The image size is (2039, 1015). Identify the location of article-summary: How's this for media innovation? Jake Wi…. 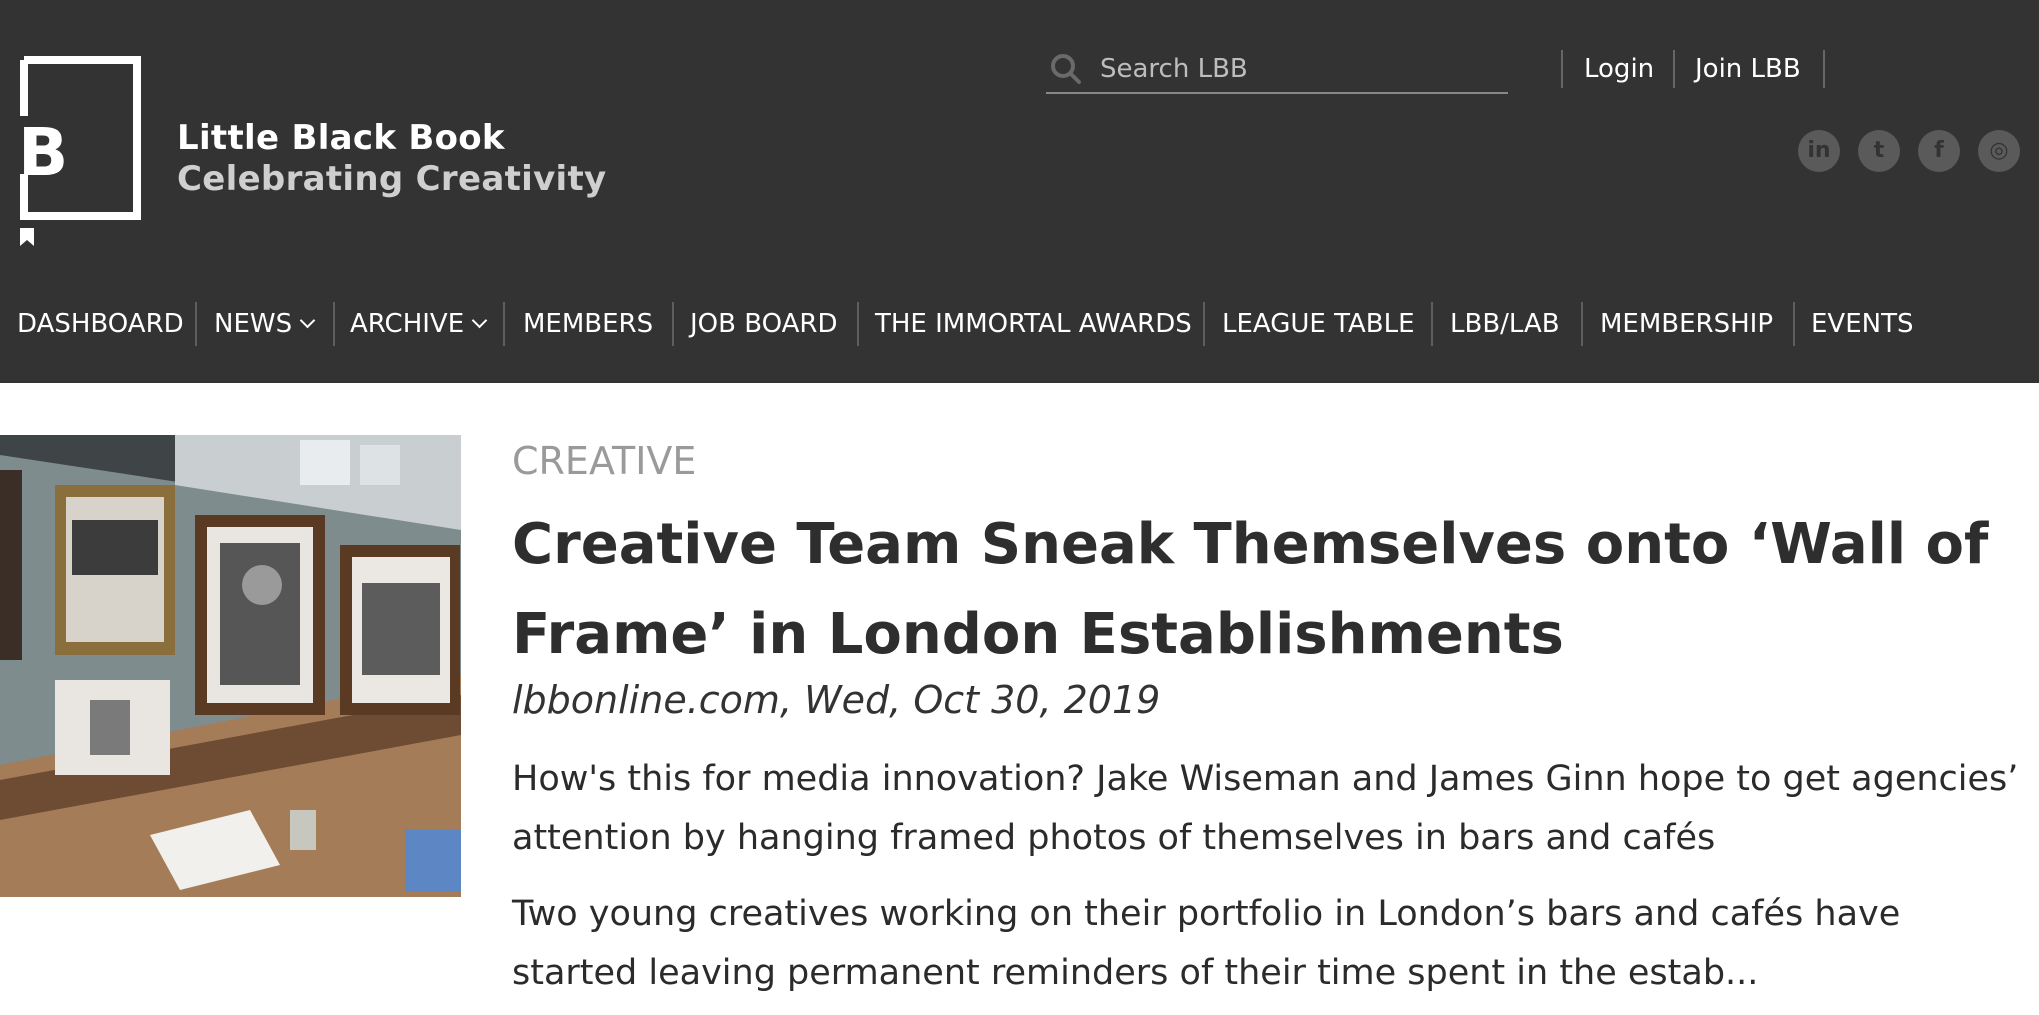
(1265, 808).